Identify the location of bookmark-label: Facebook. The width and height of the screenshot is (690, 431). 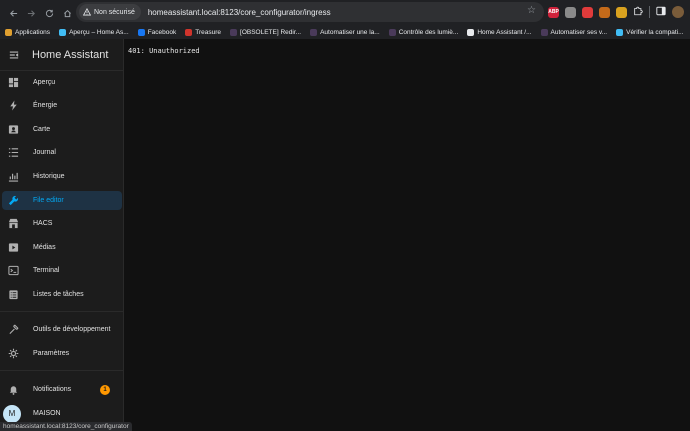
(162, 32).